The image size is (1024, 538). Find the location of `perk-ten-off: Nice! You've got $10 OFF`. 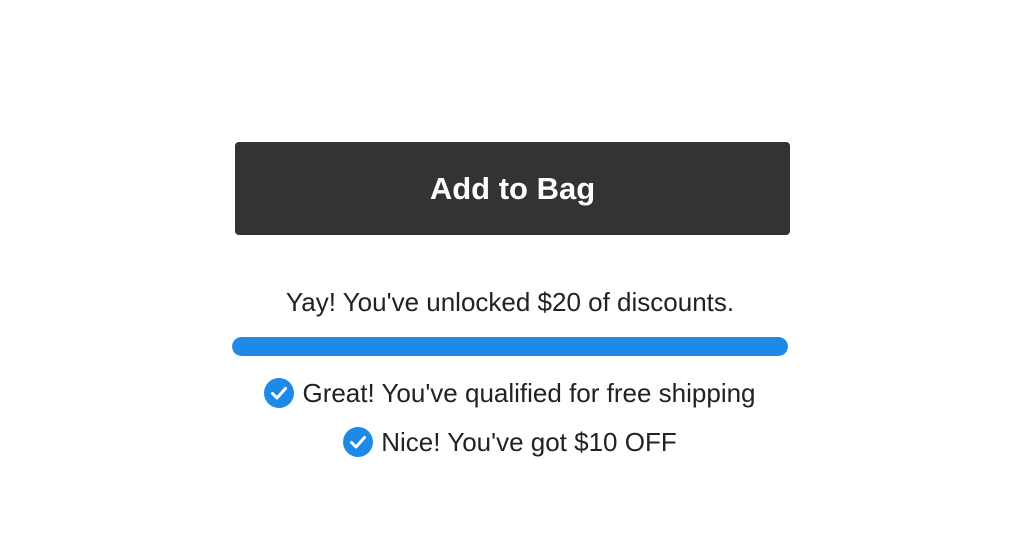

perk-ten-off: Nice! You've got $10 OFF is located at coordinates (510, 442).